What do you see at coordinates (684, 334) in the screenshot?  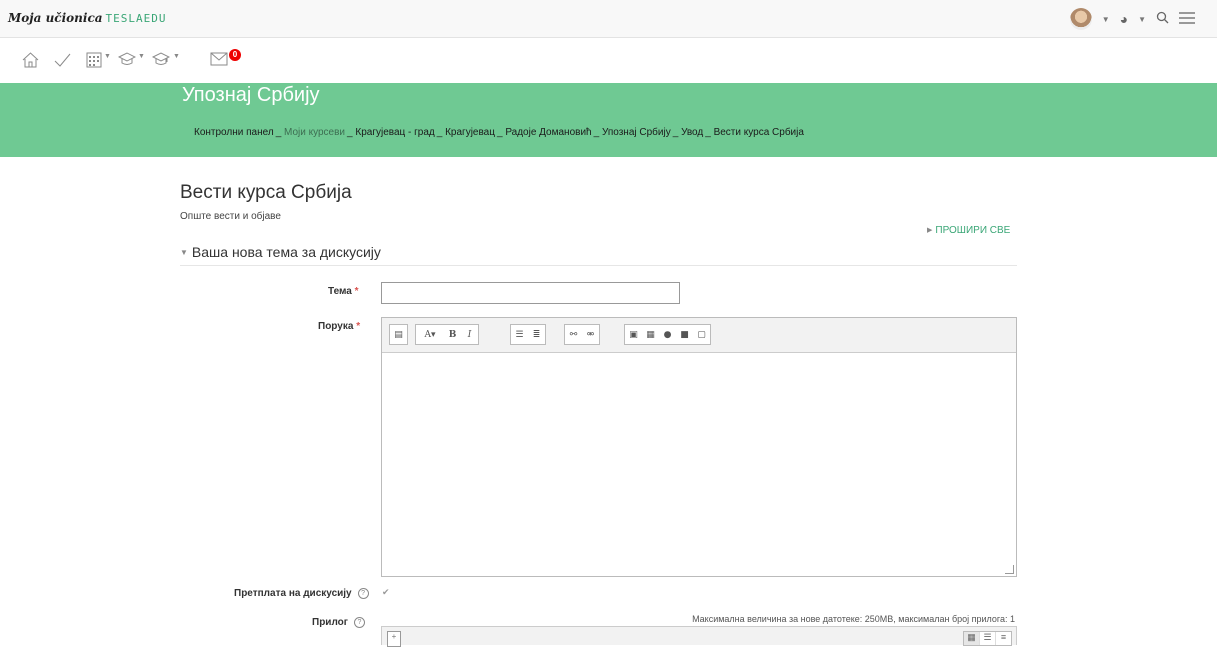 I see `video-icon: ■` at bounding box center [684, 334].